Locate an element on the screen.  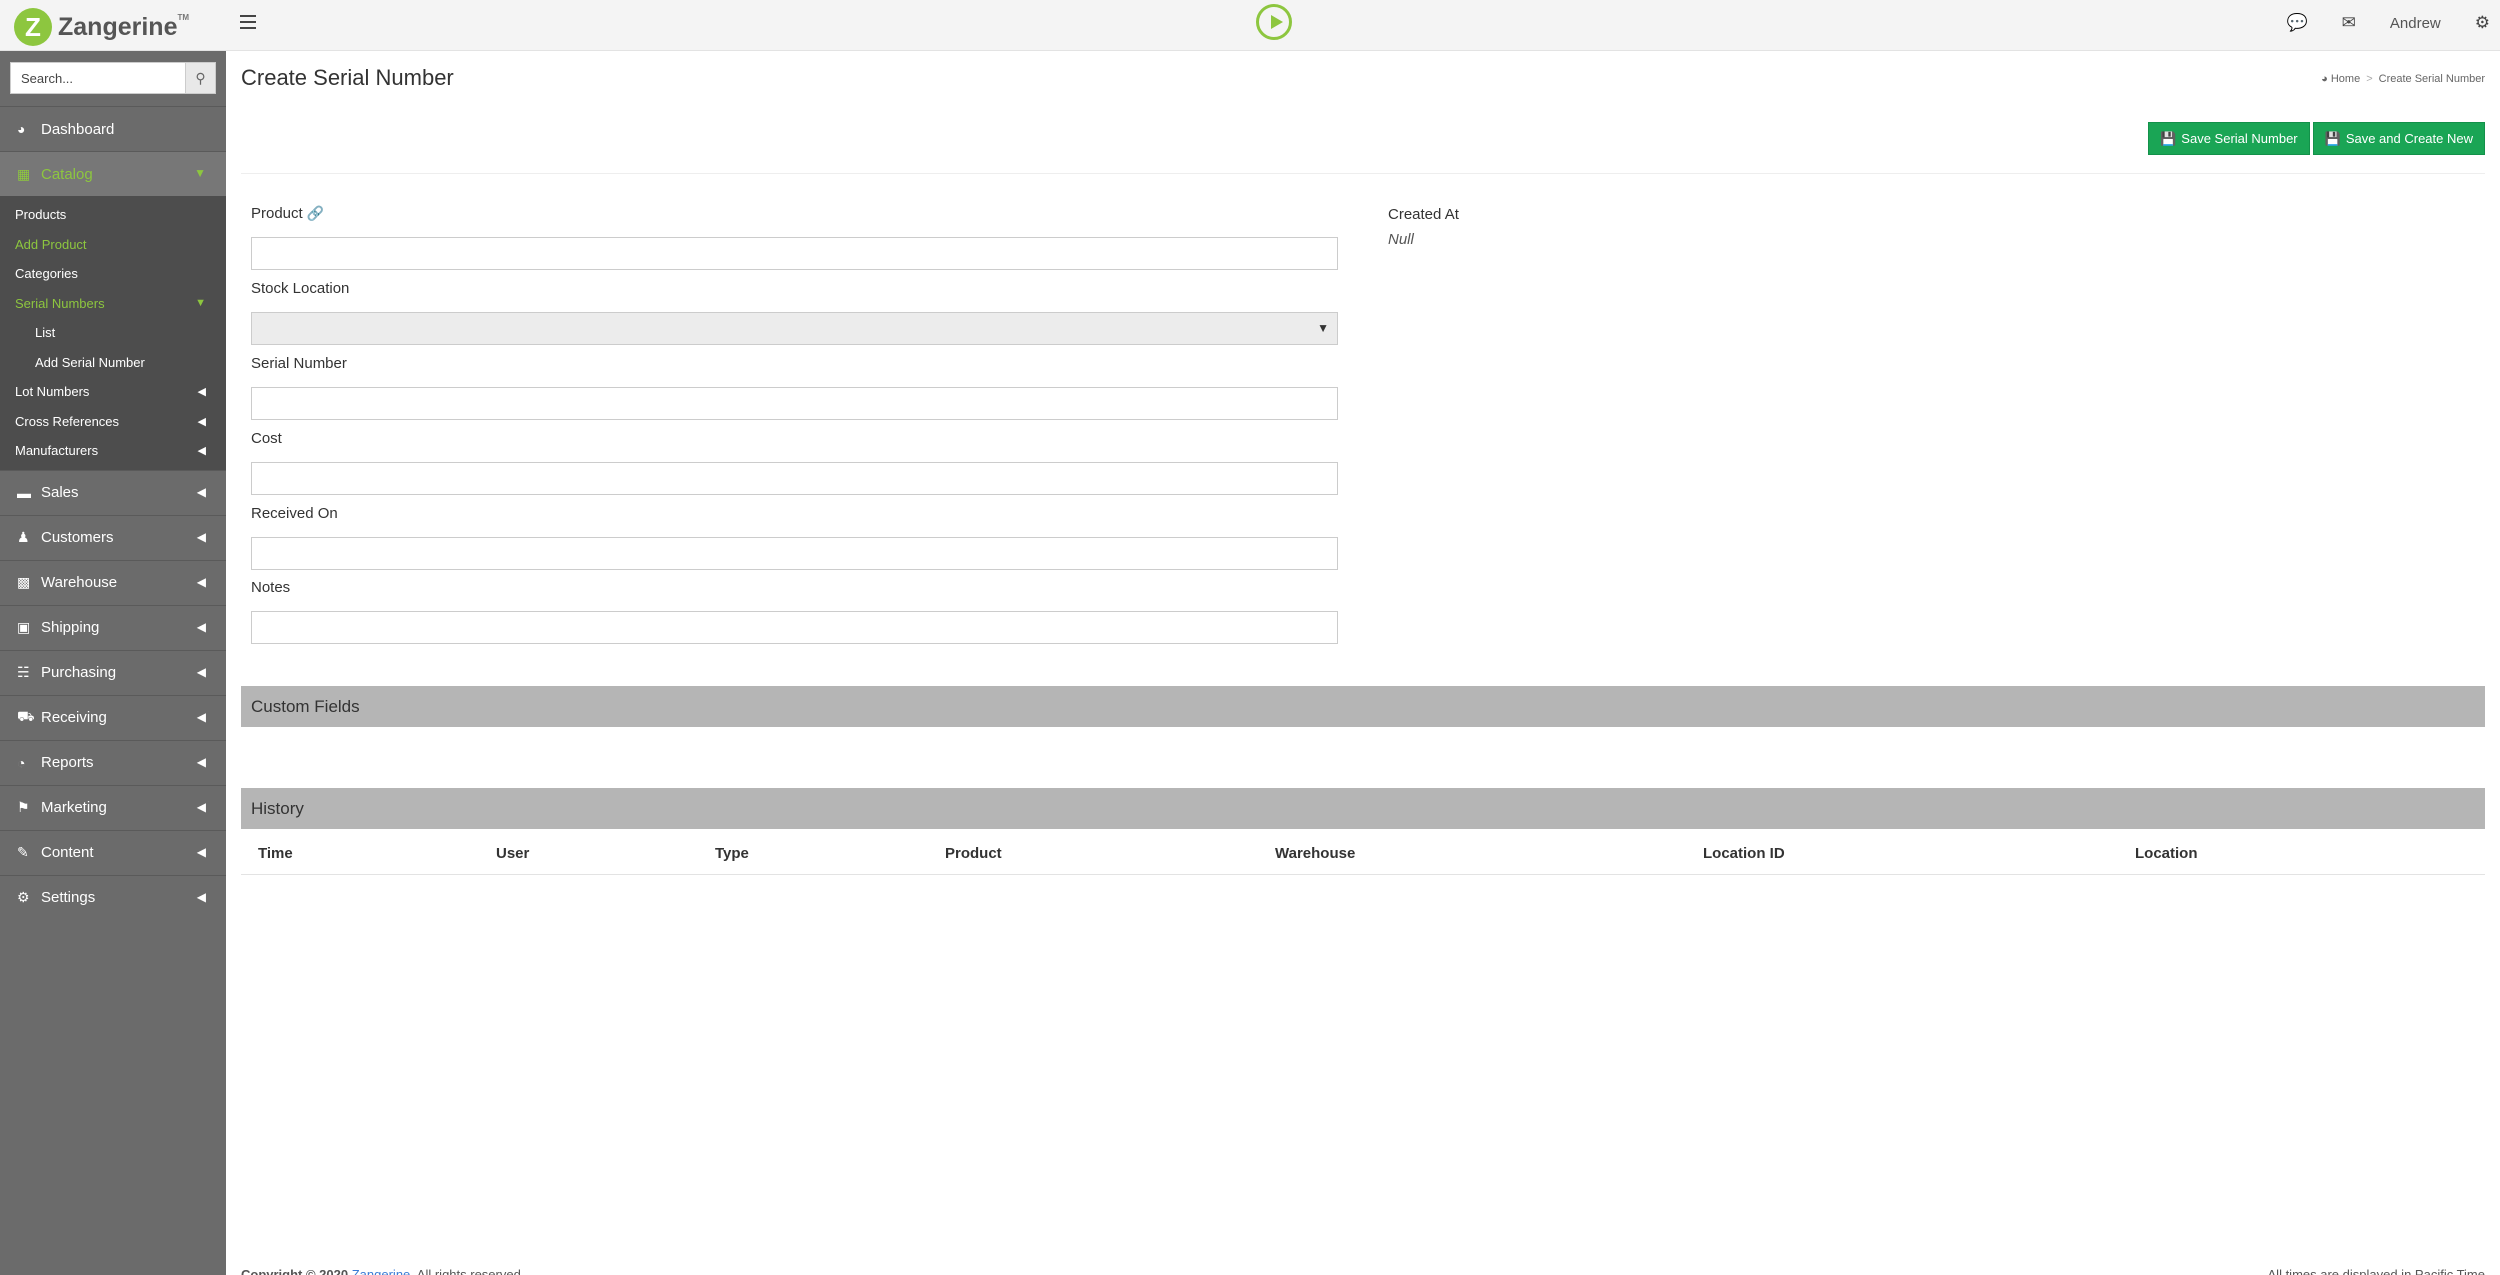
sidebar-item-add-product: Add Product is located at coordinates (113, 245).